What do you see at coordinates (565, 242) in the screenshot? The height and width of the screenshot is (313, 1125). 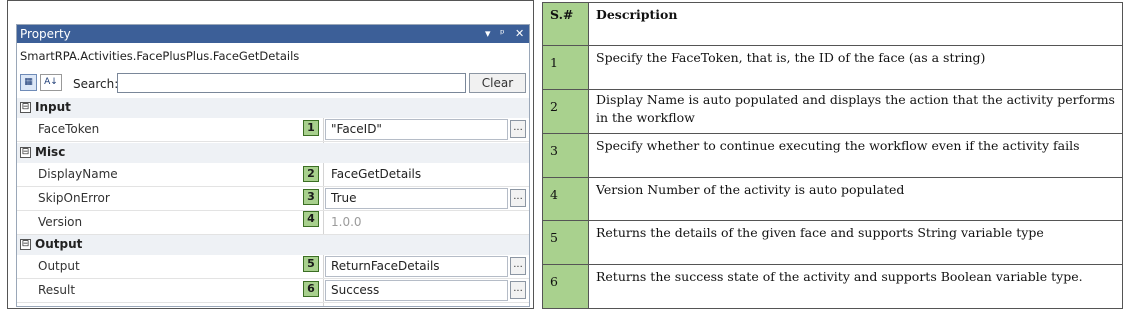 I see `row-number: 5` at bounding box center [565, 242].